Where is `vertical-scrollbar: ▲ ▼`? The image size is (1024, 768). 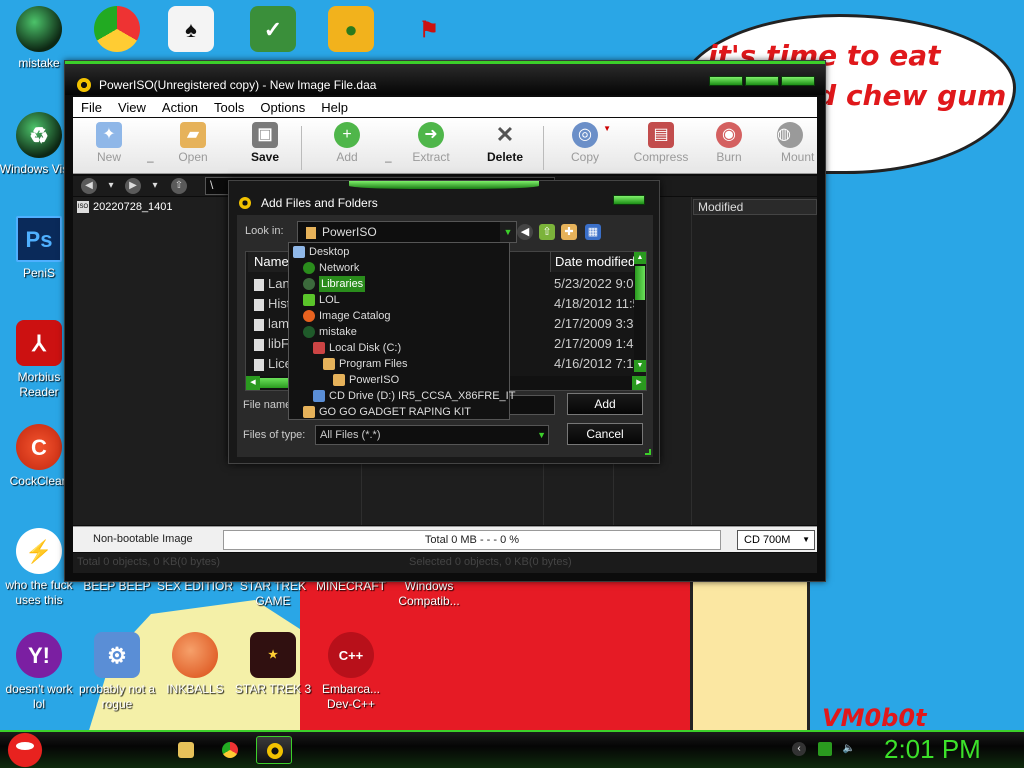 vertical-scrollbar: ▲ ▼ is located at coordinates (640, 312).